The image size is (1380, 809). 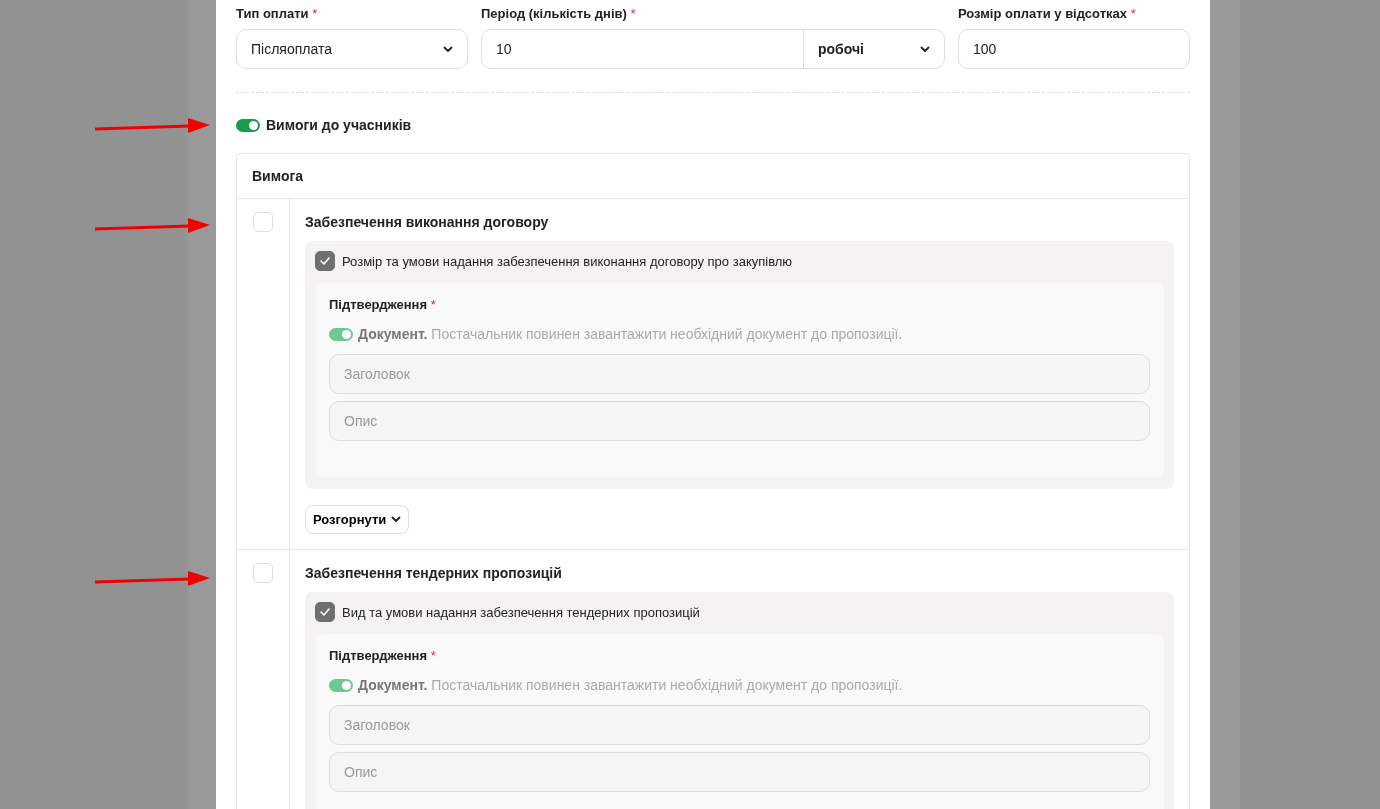 I want to click on field-label: Тип оплати *, so click(x=277, y=13).